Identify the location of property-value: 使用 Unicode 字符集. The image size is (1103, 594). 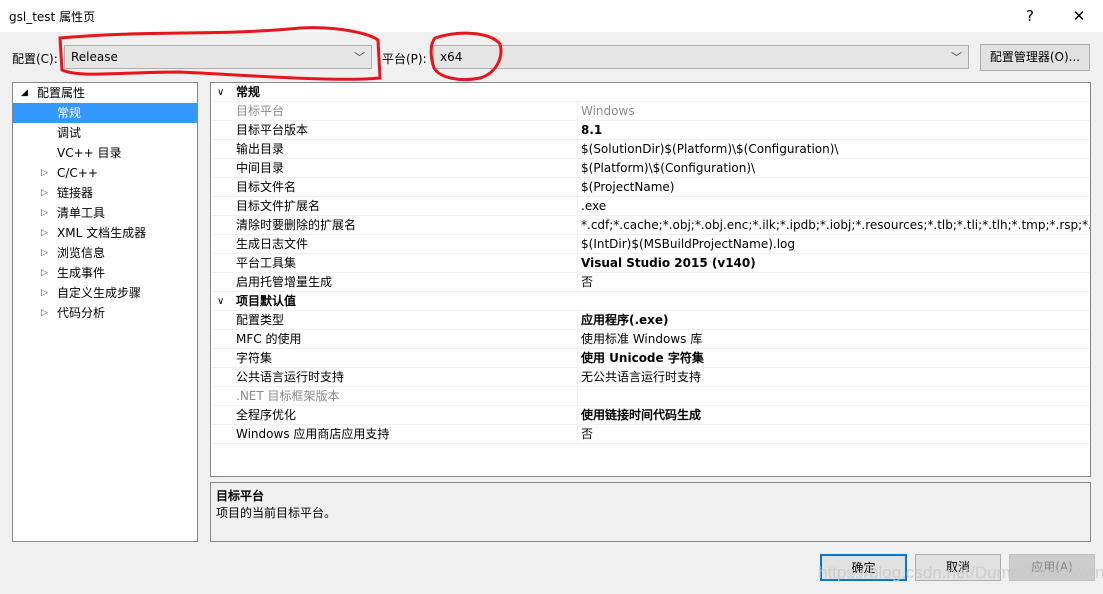
(642, 358).